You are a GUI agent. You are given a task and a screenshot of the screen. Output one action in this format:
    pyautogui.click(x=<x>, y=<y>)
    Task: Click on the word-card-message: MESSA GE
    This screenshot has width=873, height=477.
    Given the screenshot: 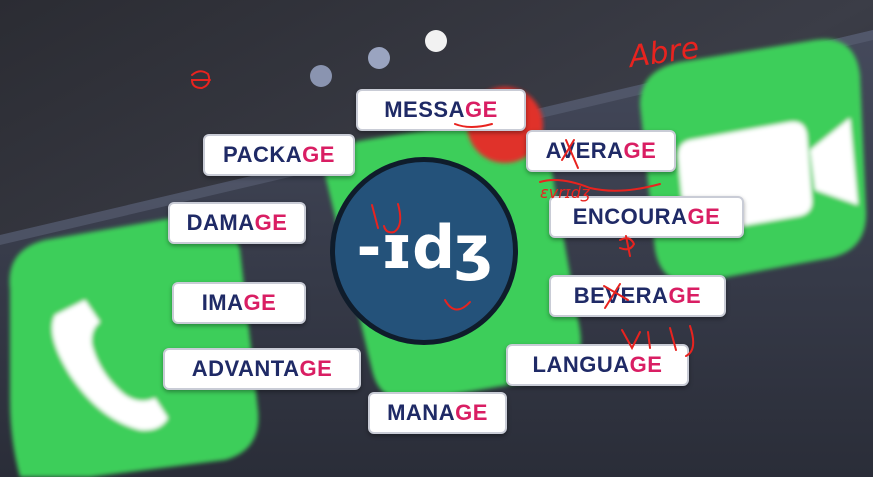 What is the action you would take?
    pyautogui.click(x=441, y=110)
    